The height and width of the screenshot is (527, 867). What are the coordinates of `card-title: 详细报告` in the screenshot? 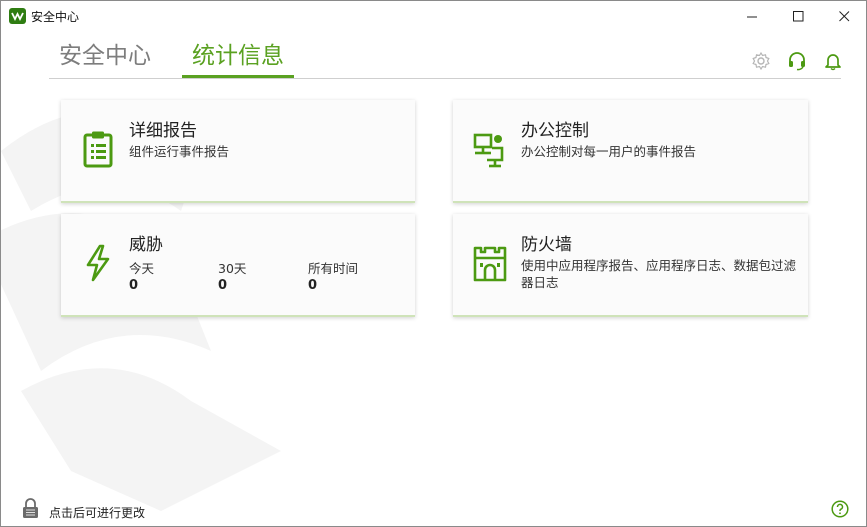 It's located at (163, 131).